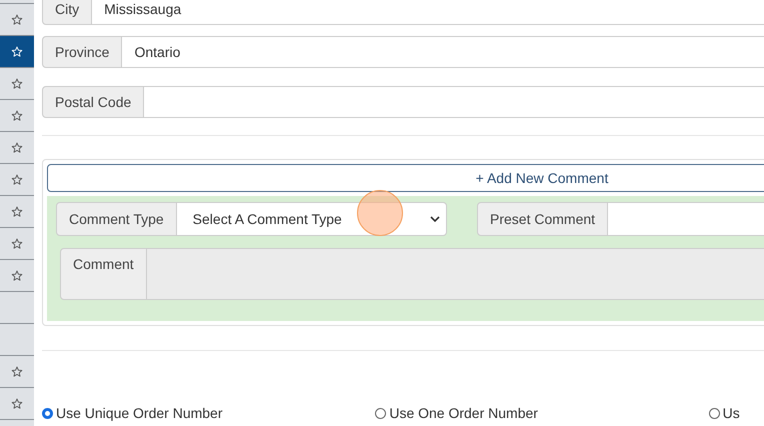 This screenshot has width=764, height=426. I want to click on field-label: City, so click(67, 12).